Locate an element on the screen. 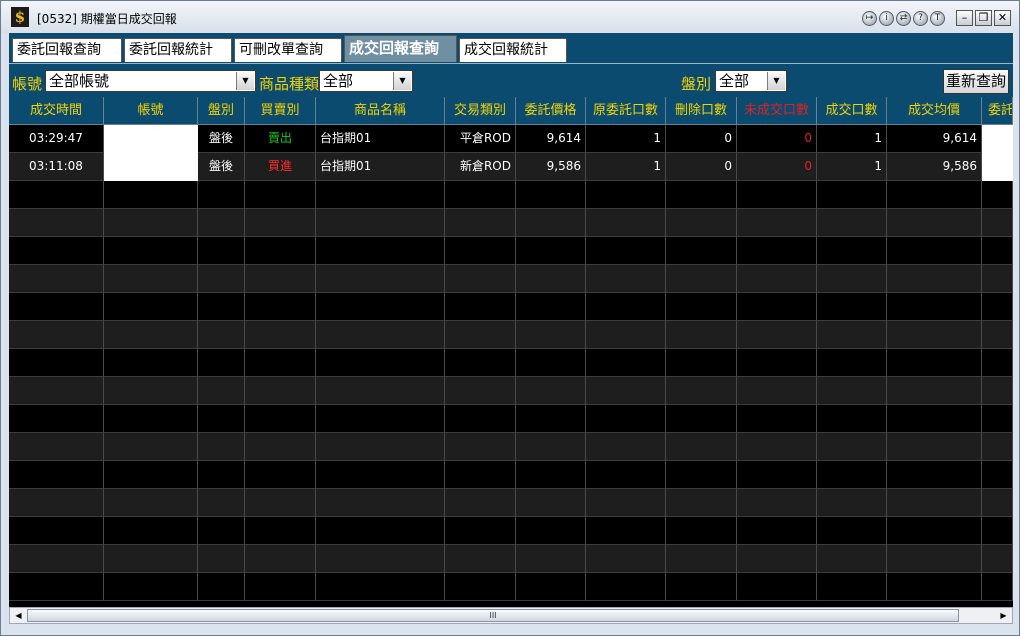 The height and width of the screenshot is (636, 1020). tab-cancelable-orders: 可刪改單查詢 is located at coordinates (288, 50).